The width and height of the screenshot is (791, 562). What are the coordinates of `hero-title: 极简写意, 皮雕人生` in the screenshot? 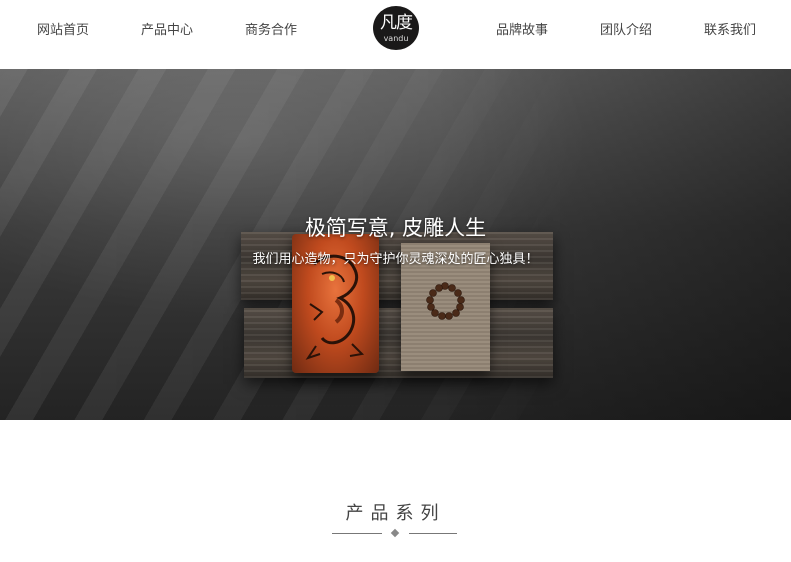 It's located at (395, 228).